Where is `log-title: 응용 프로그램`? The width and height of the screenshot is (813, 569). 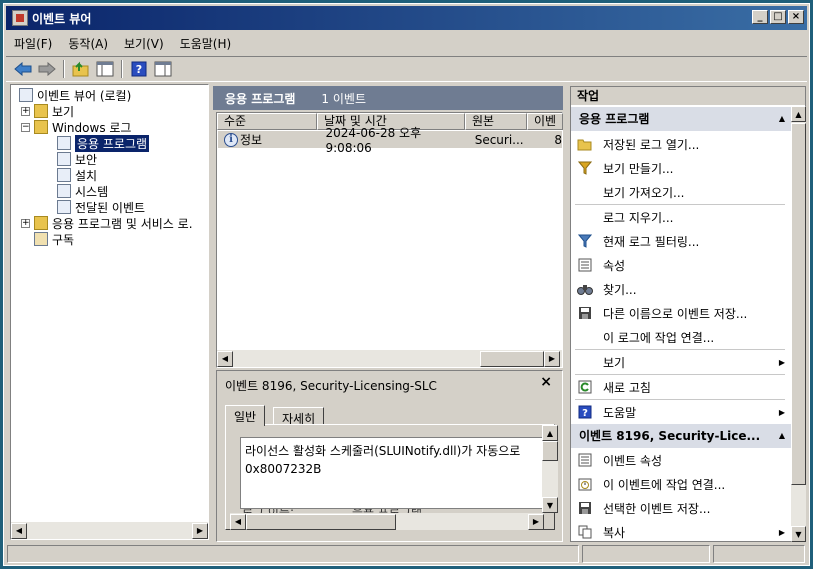 log-title: 응용 프로그램 is located at coordinates (260, 98).